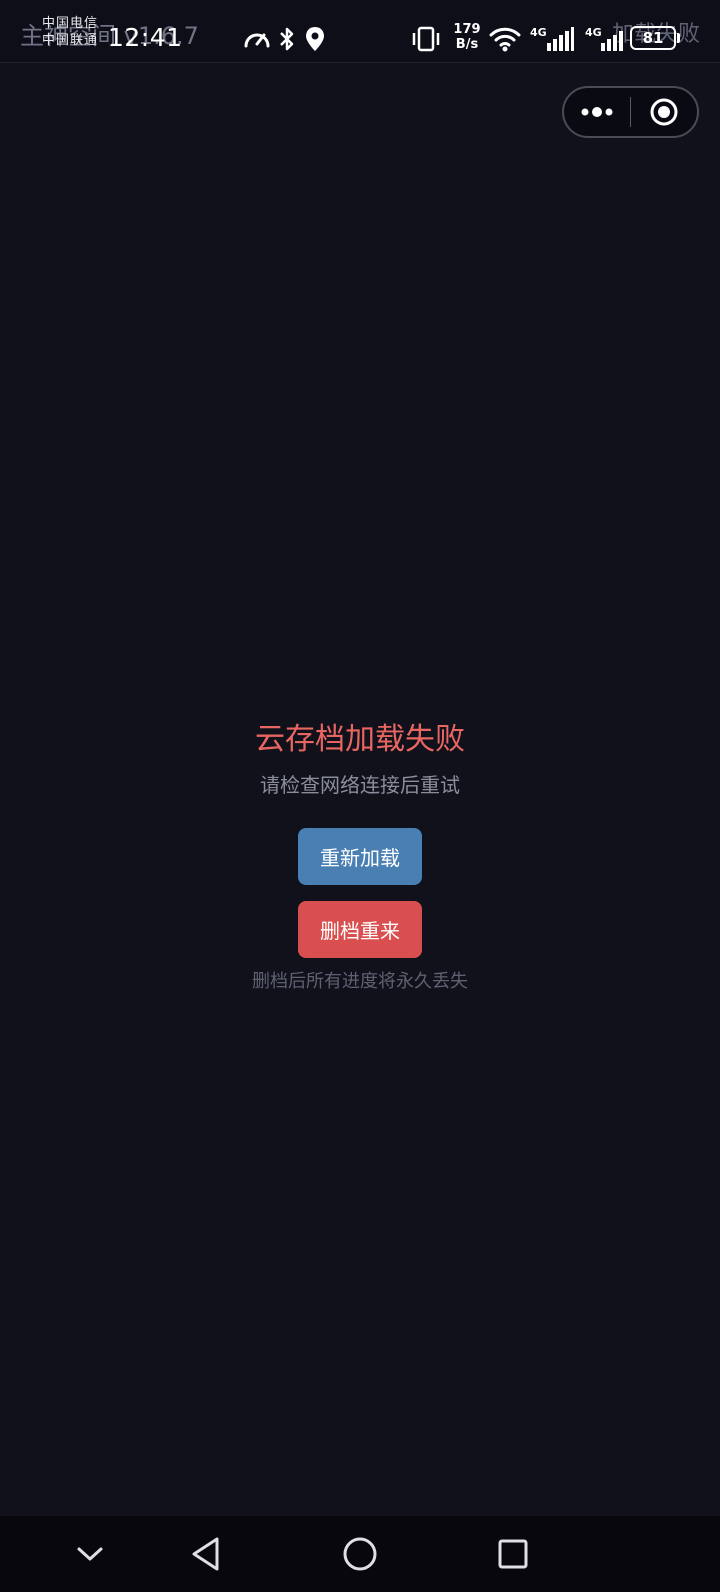  I want to click on battery-level: 81, so click(653, 38).